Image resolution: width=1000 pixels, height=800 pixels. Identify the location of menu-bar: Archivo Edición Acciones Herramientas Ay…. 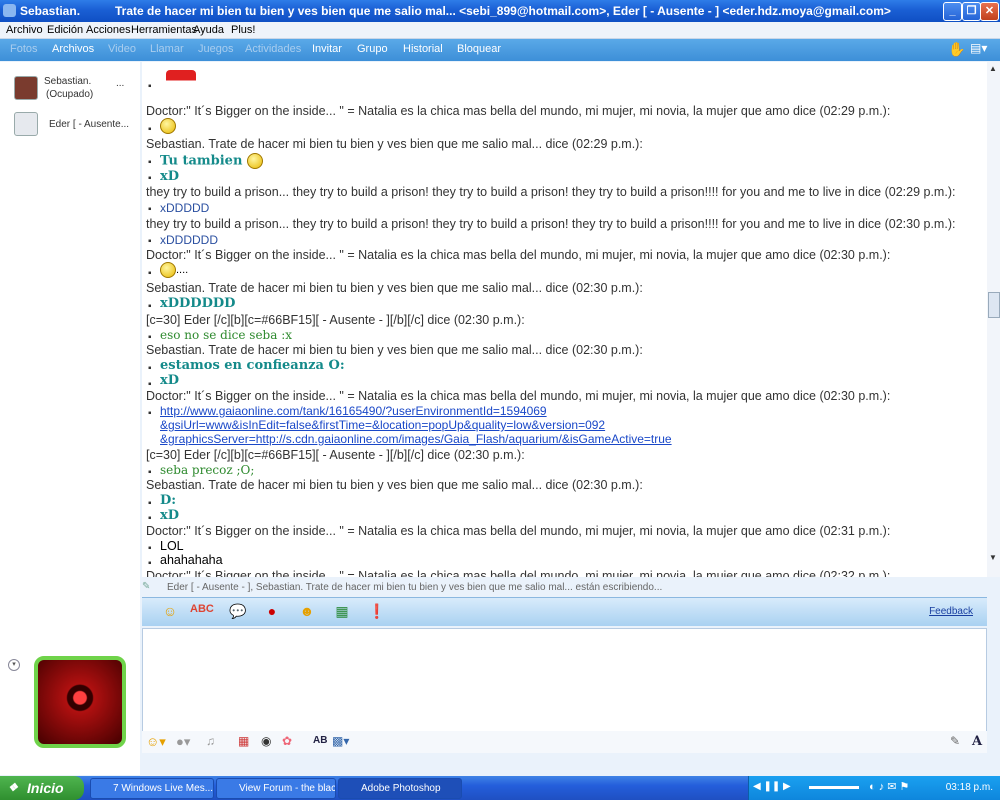
(500, 30).